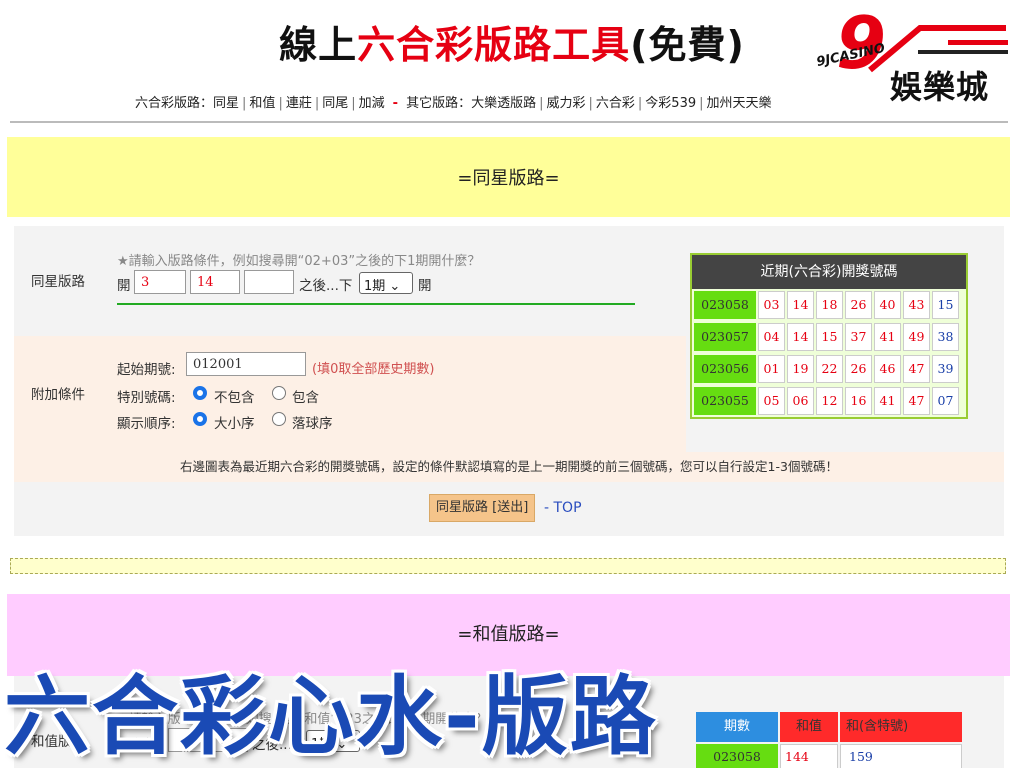 The image size is (1024, 768). I want to click on draw-number: 01, so click(771, 369).